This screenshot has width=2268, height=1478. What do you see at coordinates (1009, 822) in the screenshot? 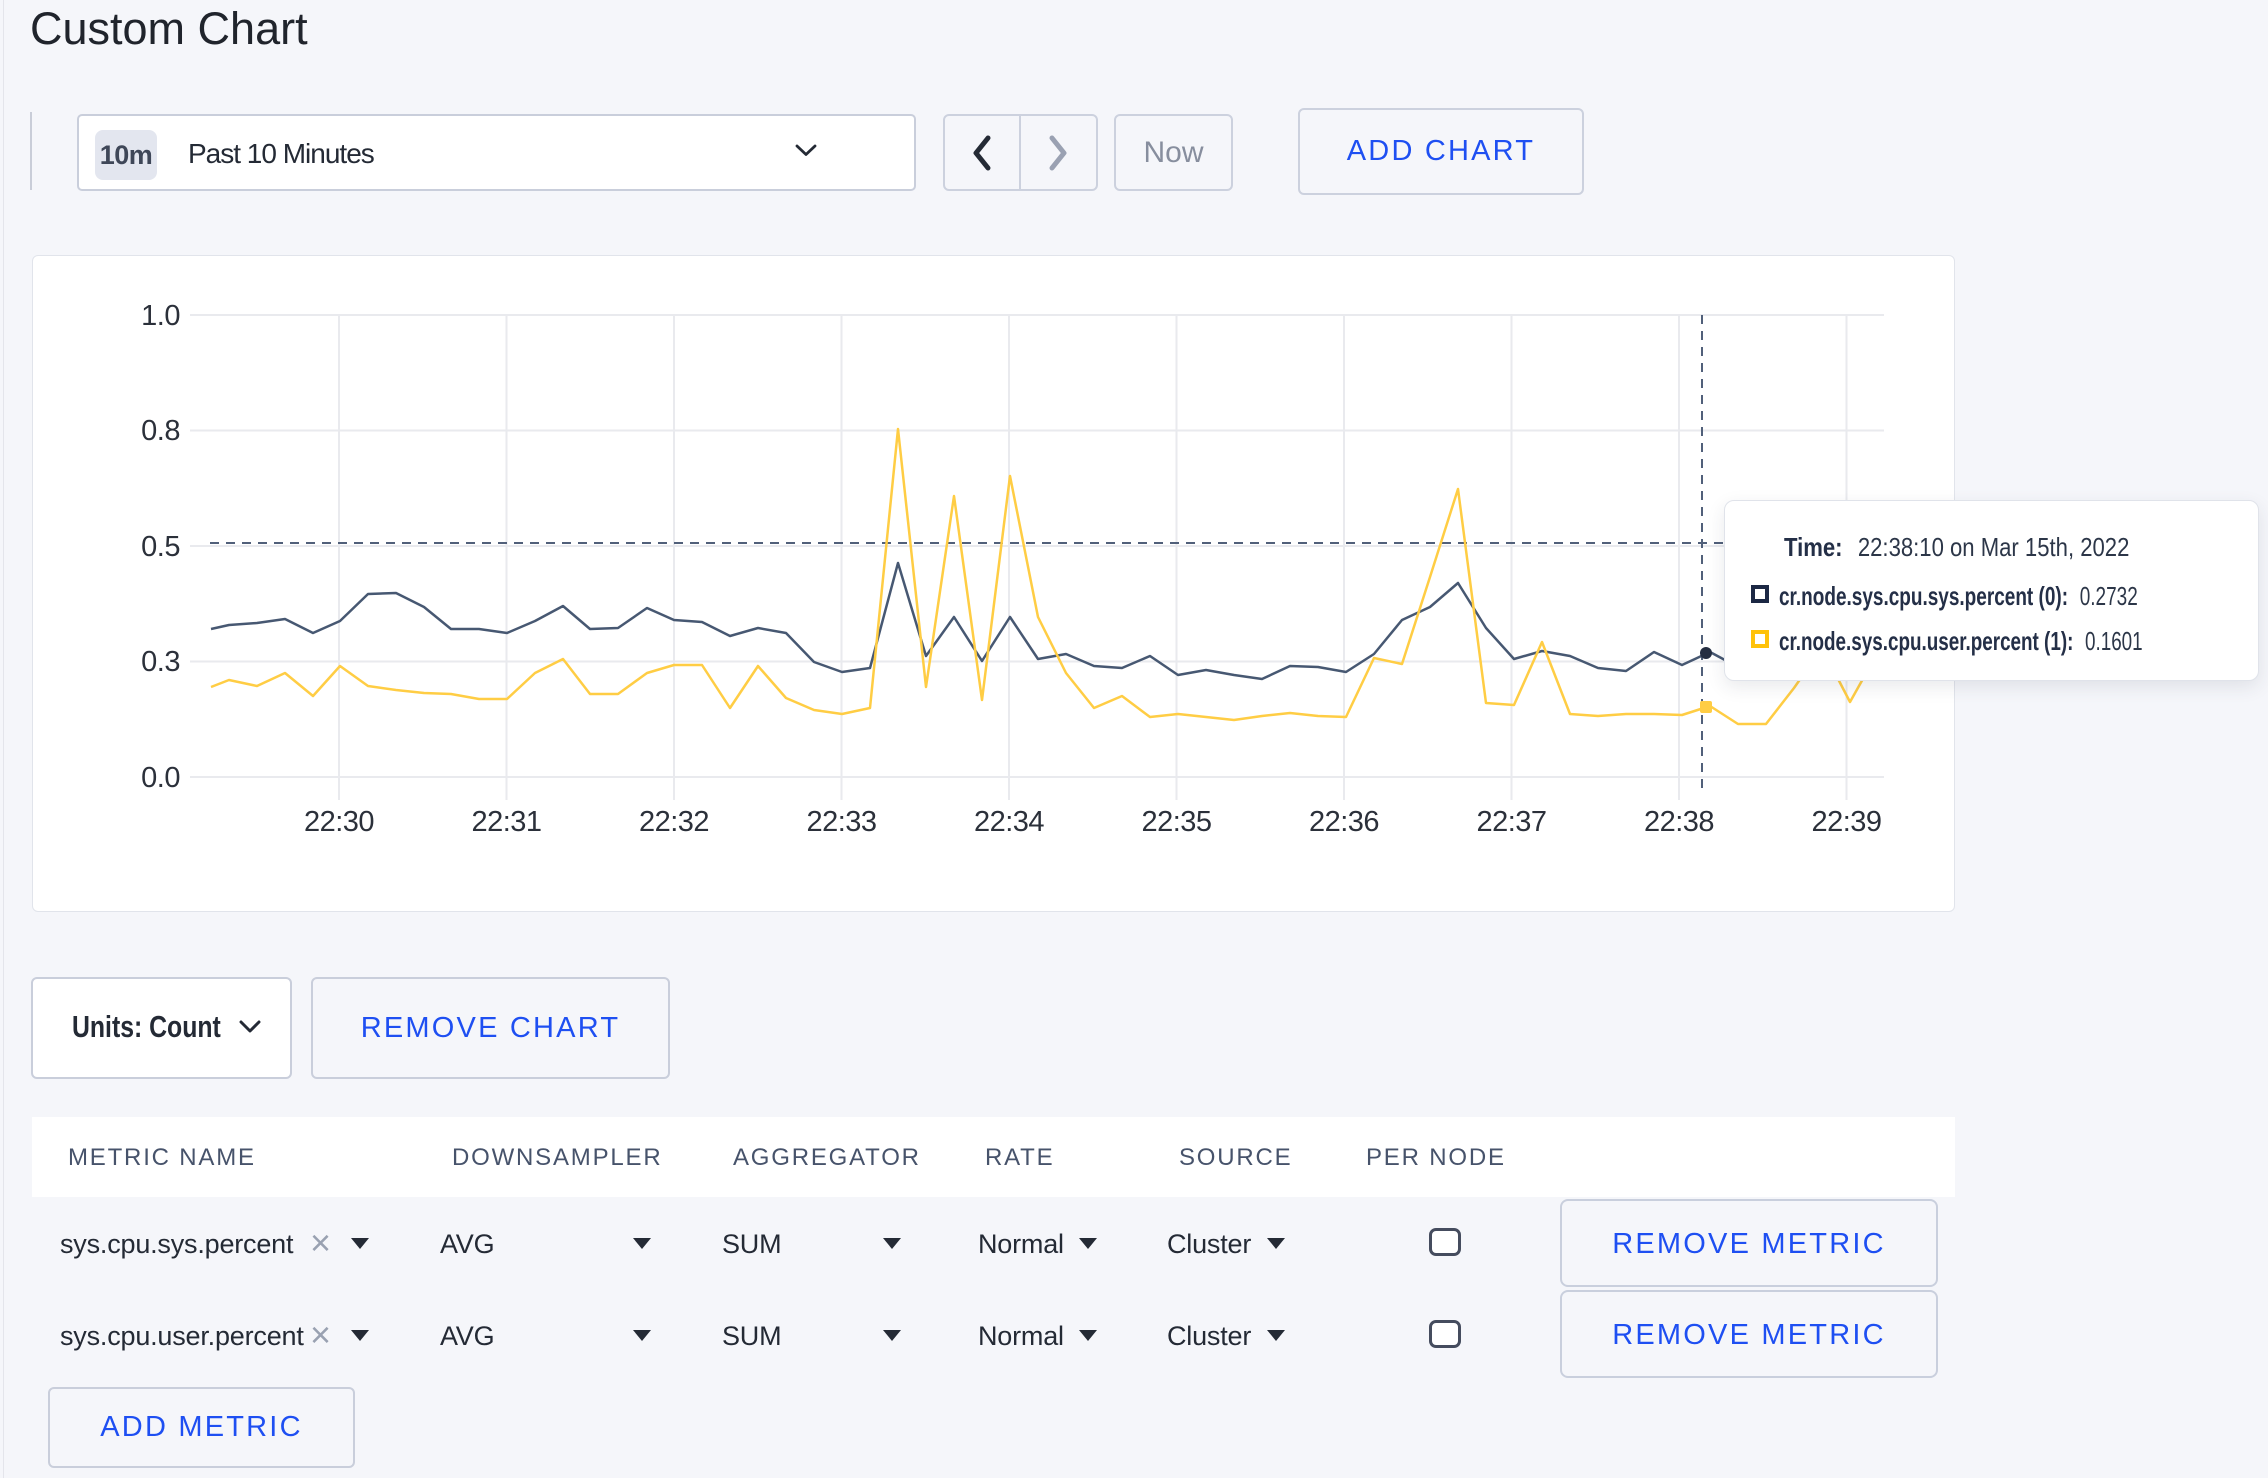
I see `svg-text: 22:34` at bounding box center [1009, 822].